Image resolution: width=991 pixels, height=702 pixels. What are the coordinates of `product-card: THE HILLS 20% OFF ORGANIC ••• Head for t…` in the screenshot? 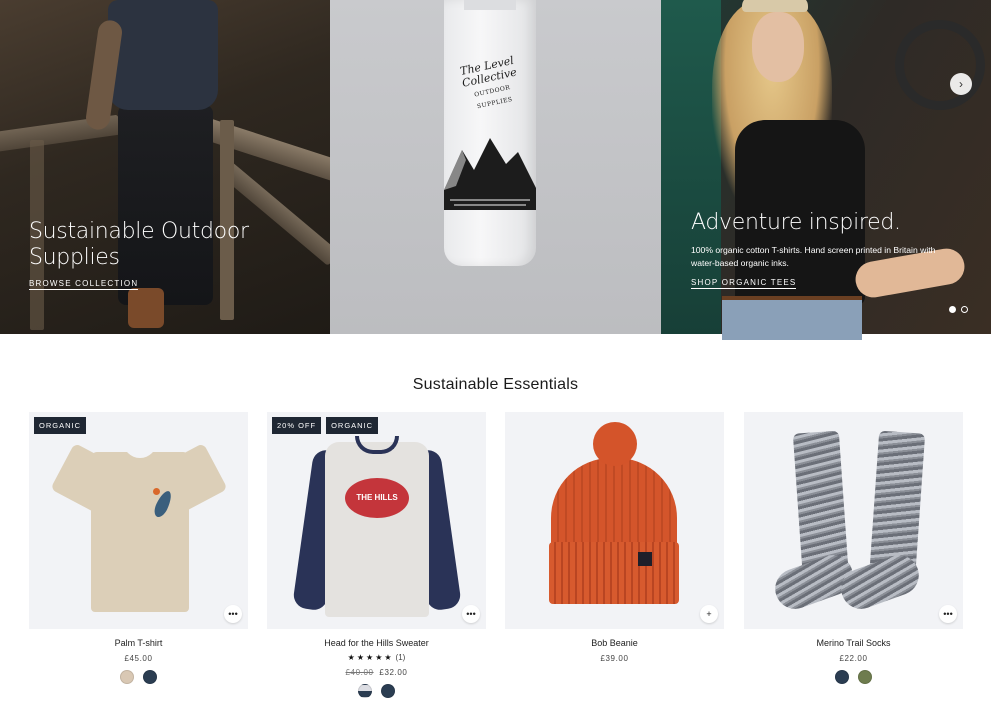 It's located at (376, 555).